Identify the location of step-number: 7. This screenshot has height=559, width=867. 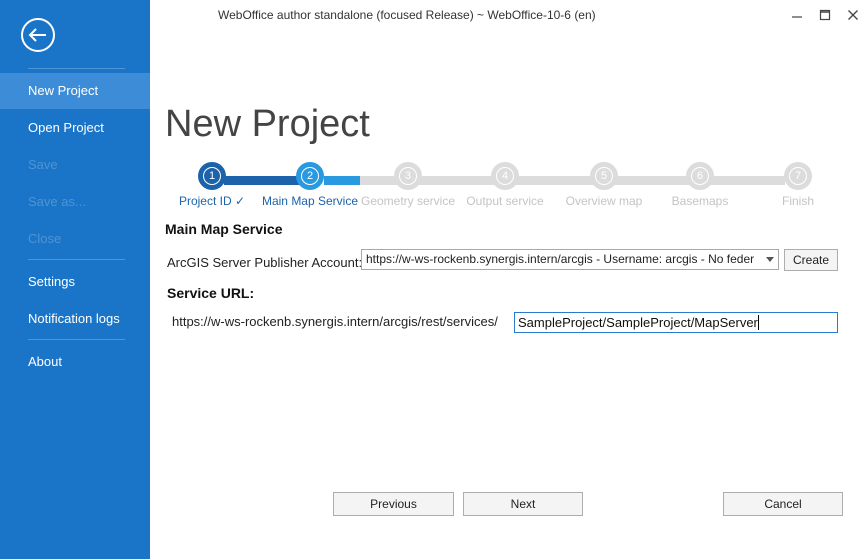
(798, 176).